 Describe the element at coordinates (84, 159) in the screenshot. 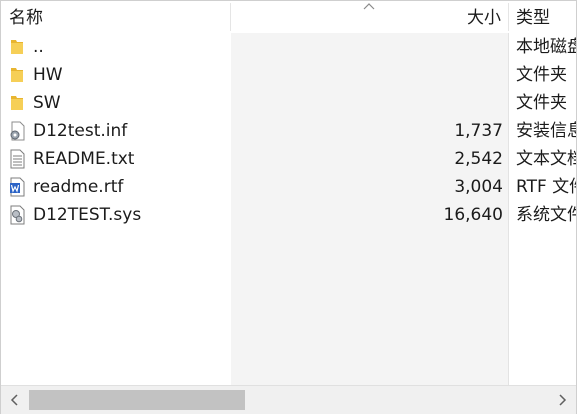

I see `file-name: README.txt` at that location.